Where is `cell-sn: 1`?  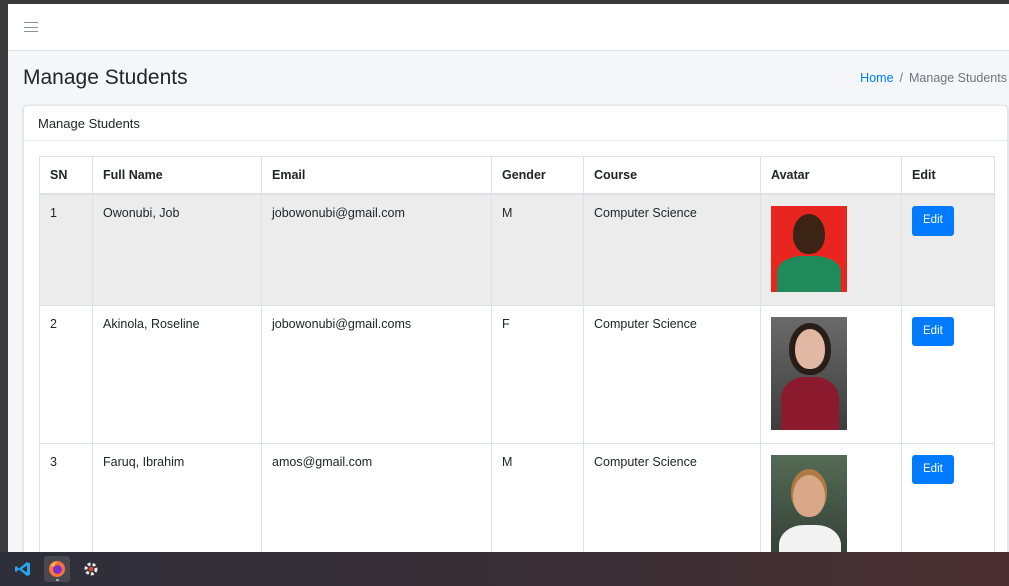
cell-sn: 1 is located at coordinates (66, 249).